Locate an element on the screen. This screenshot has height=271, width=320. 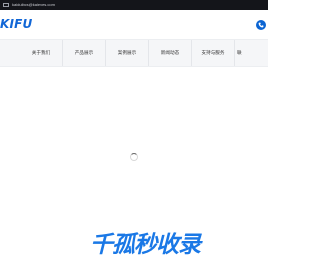
site-logo: KIFU is located at coordinates (16, 24).